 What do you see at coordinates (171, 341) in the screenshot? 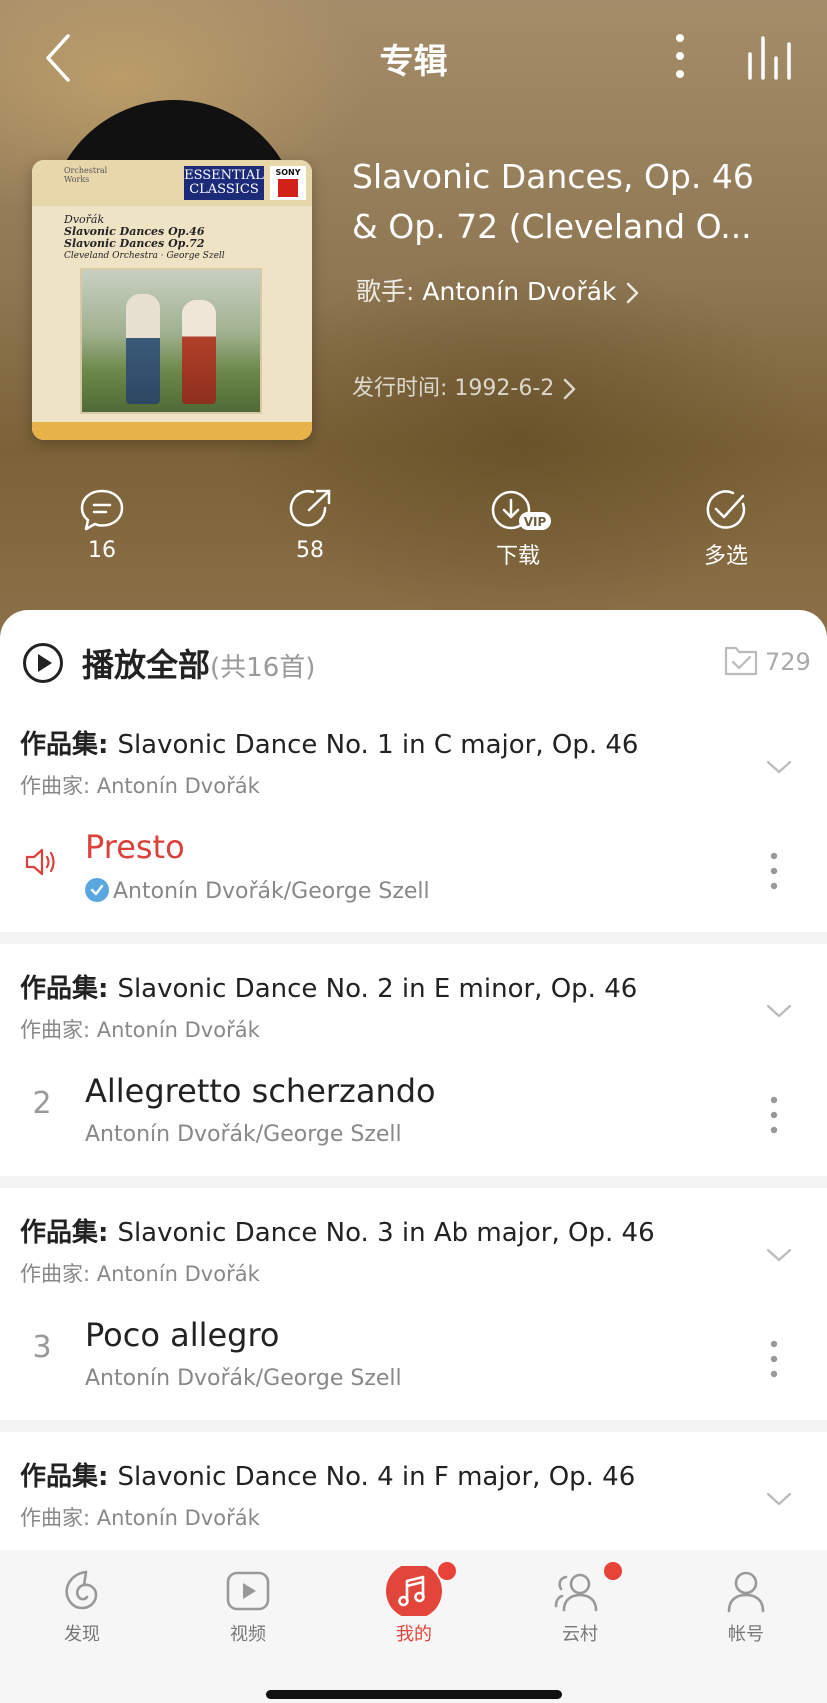
I see `cover-painting` at bounding box center [171, 341].